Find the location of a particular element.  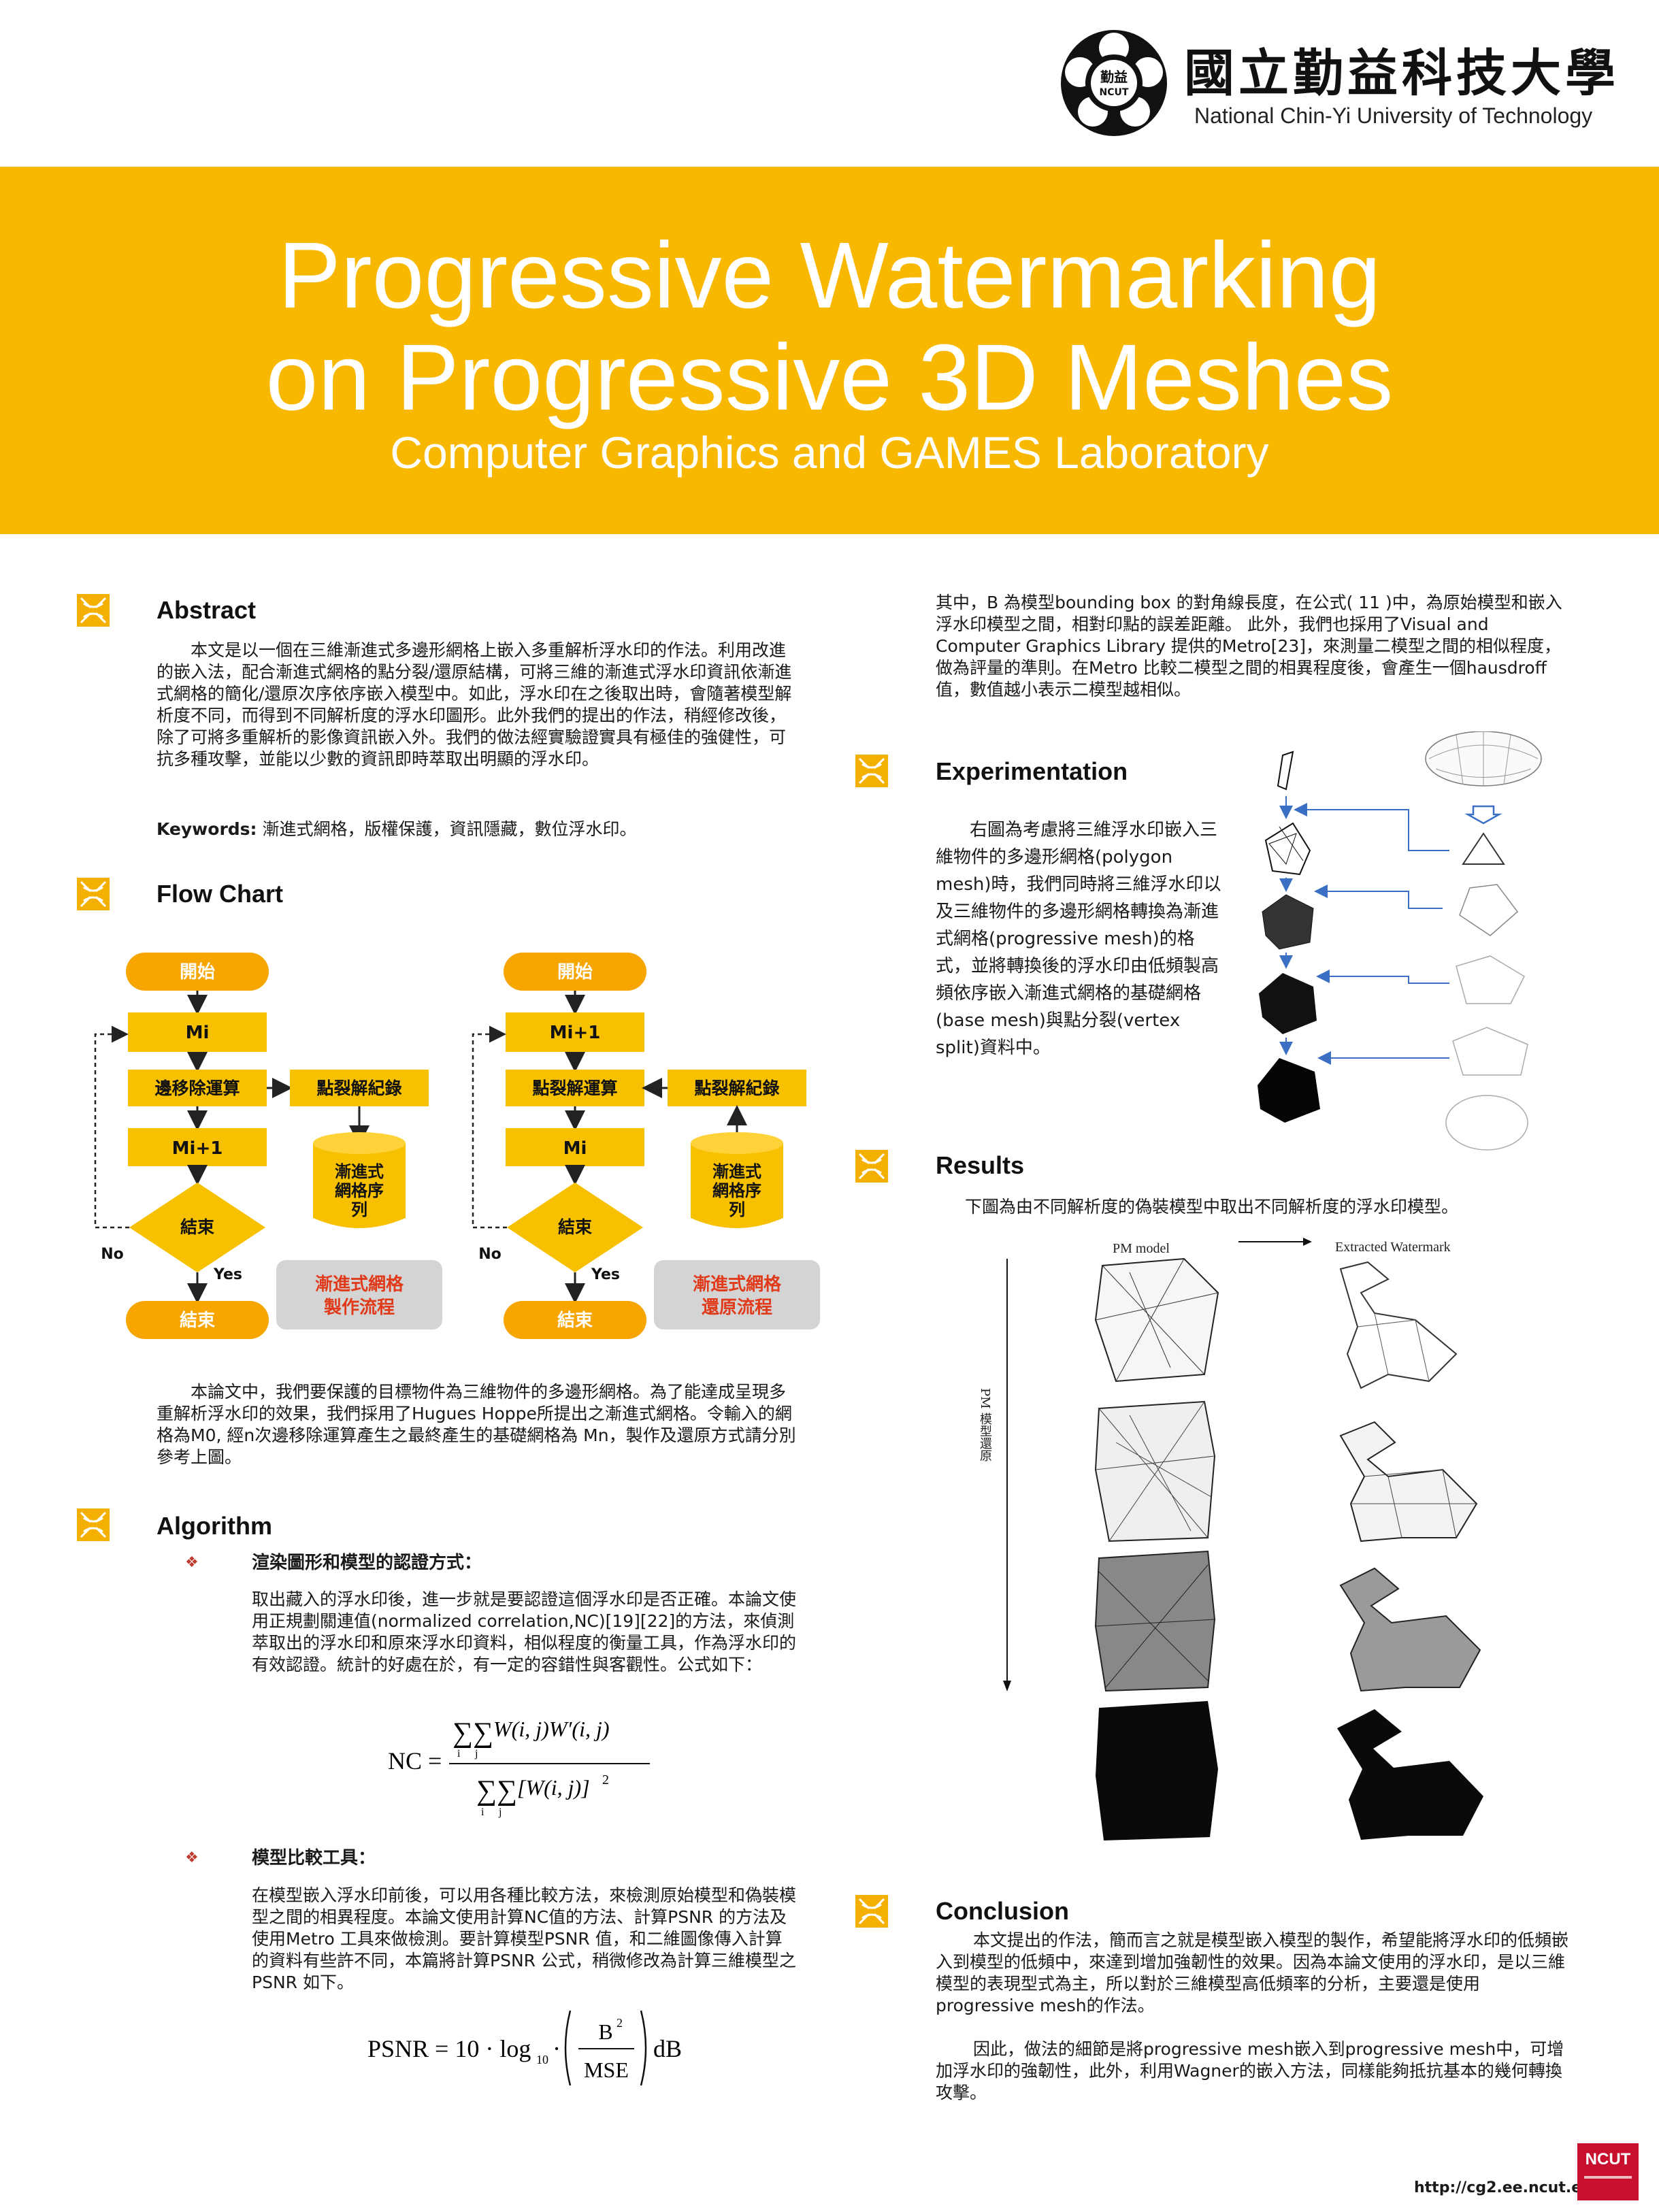

ncut-badge-text: NCUT is located at coordinates (1608, 2159).